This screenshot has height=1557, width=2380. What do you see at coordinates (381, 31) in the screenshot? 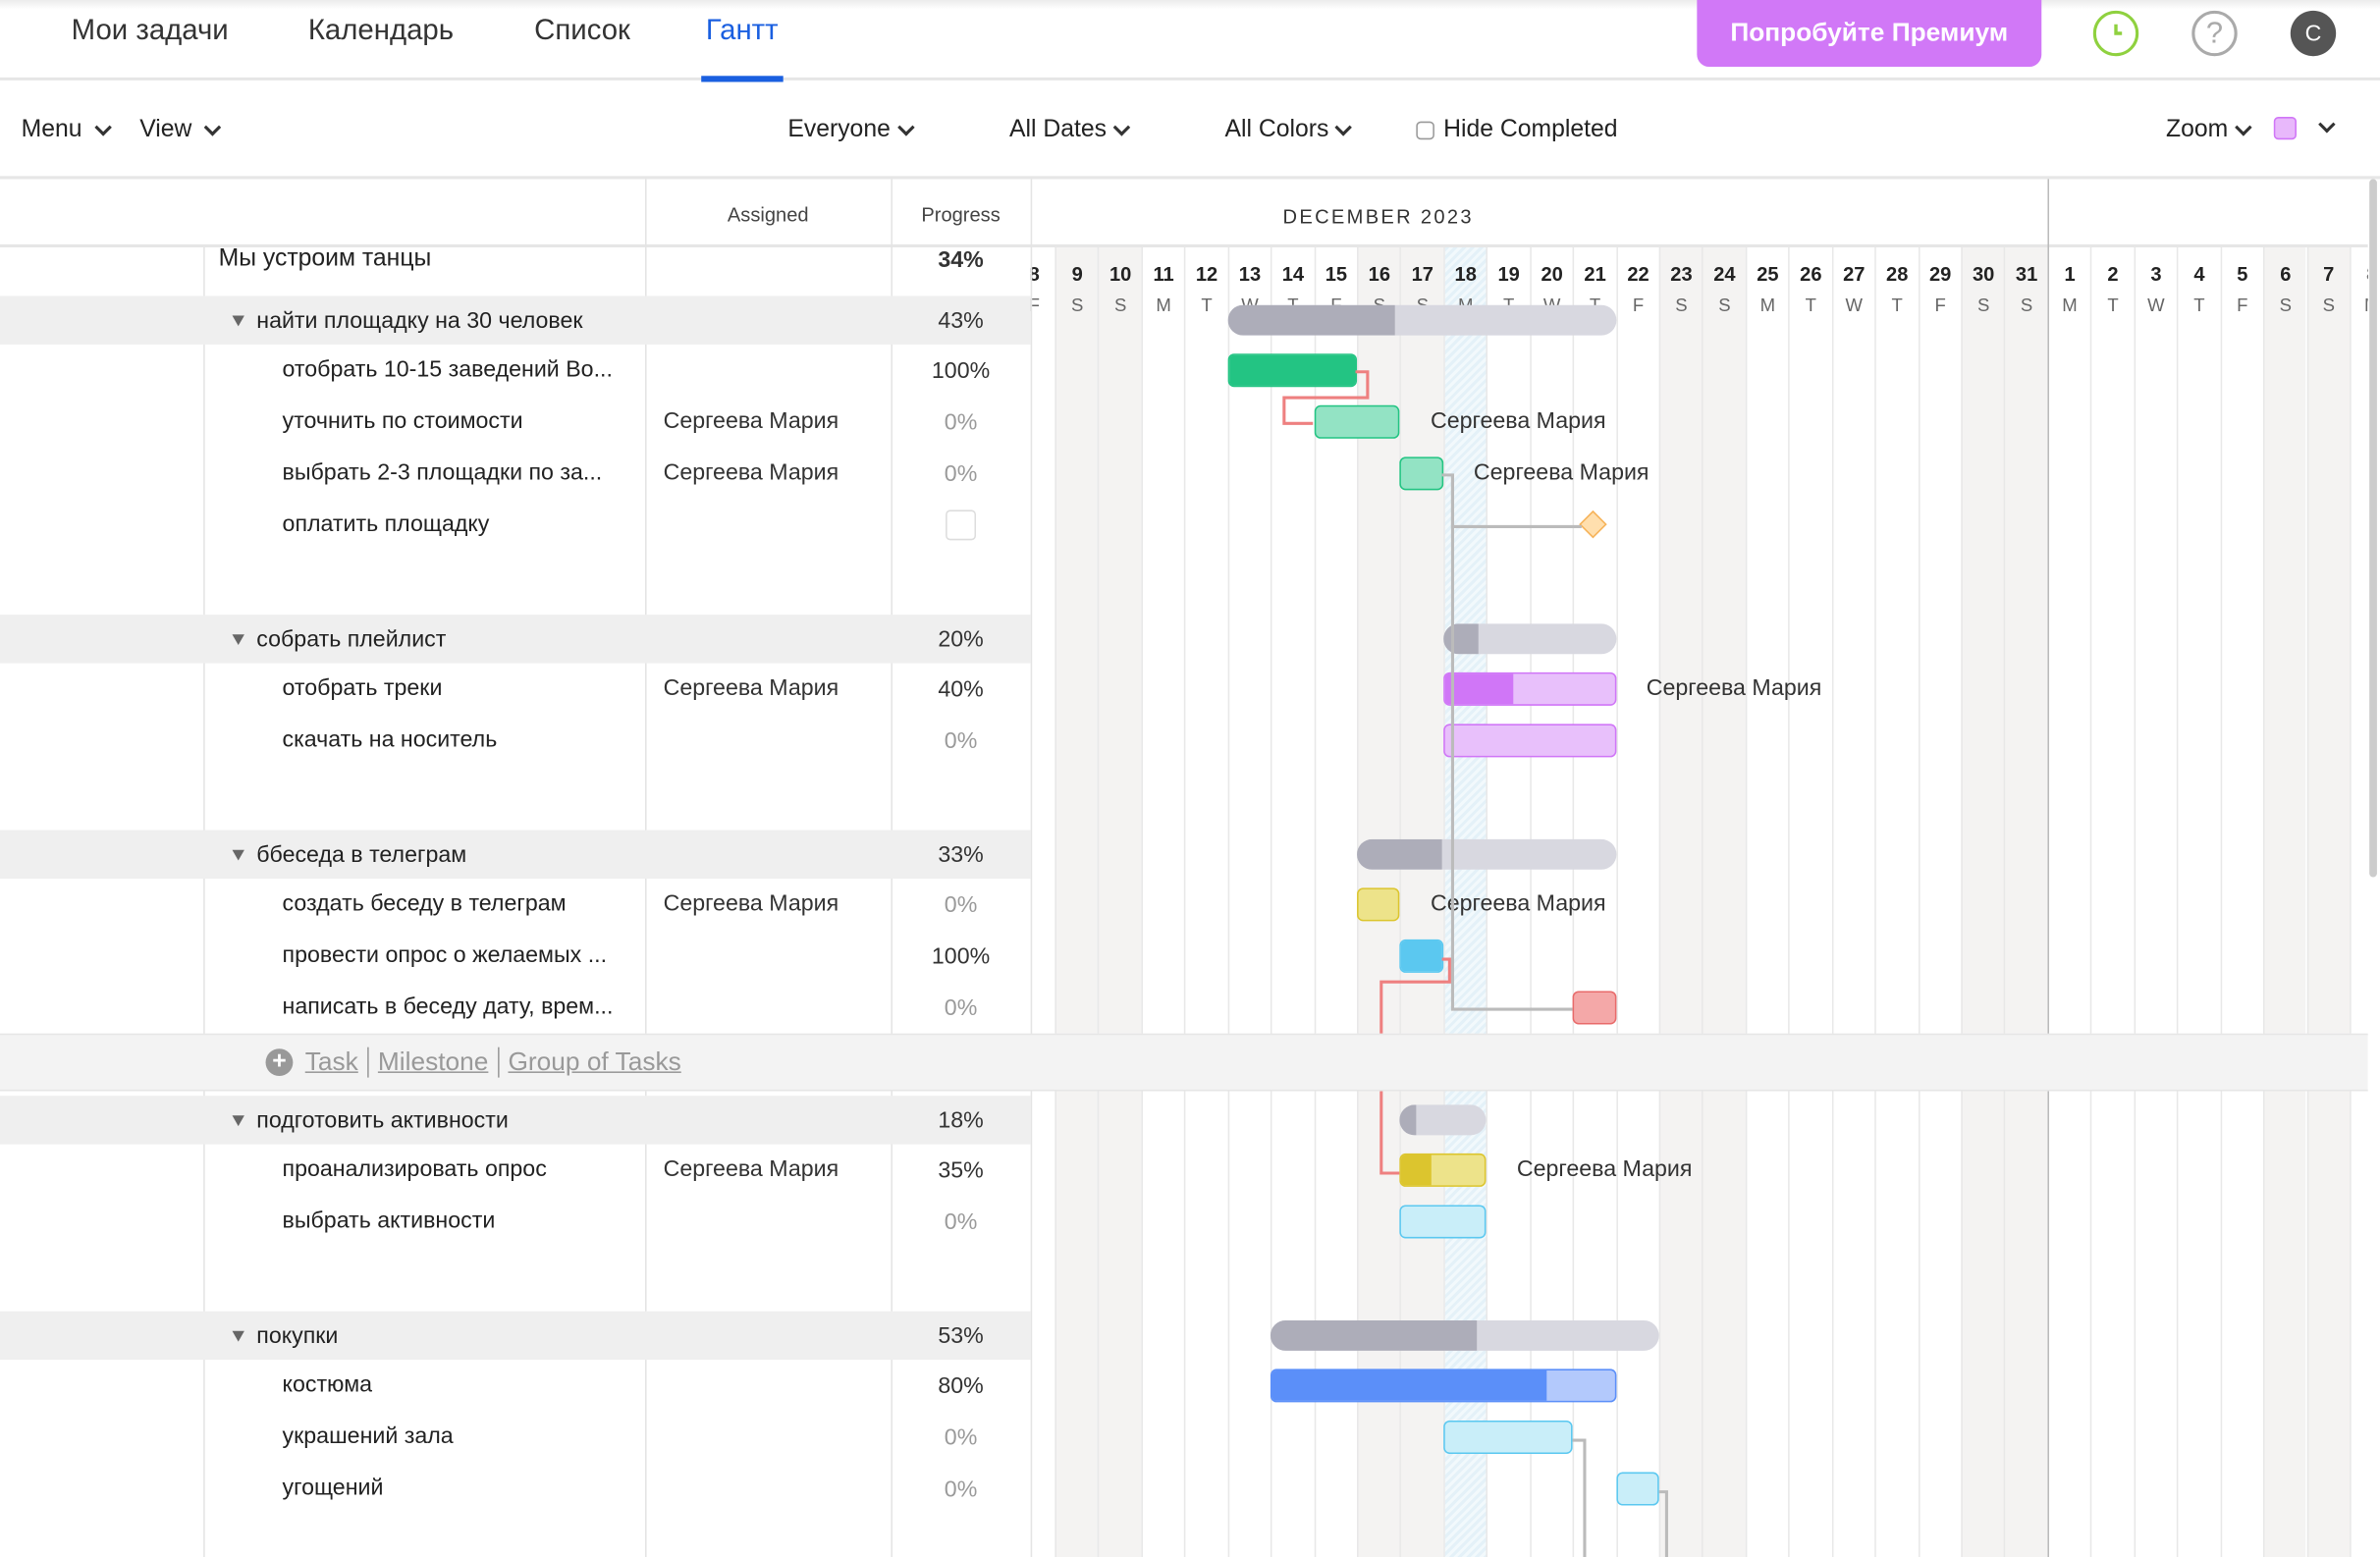
I see `tab-calendar: Календарь` at bounding box center [381, 31].